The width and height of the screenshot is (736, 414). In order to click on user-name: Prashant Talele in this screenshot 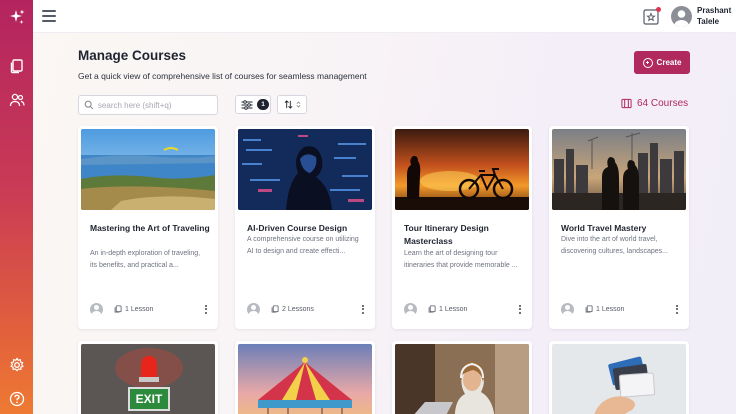, I will do `click(714, 16)`.